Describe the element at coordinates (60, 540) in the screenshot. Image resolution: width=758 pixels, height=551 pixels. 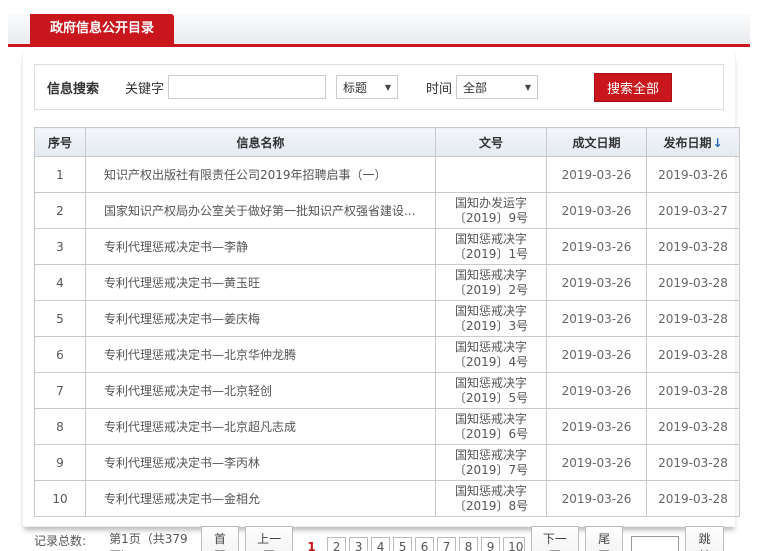
I see `record-total-label: 记录总数:` at that location.